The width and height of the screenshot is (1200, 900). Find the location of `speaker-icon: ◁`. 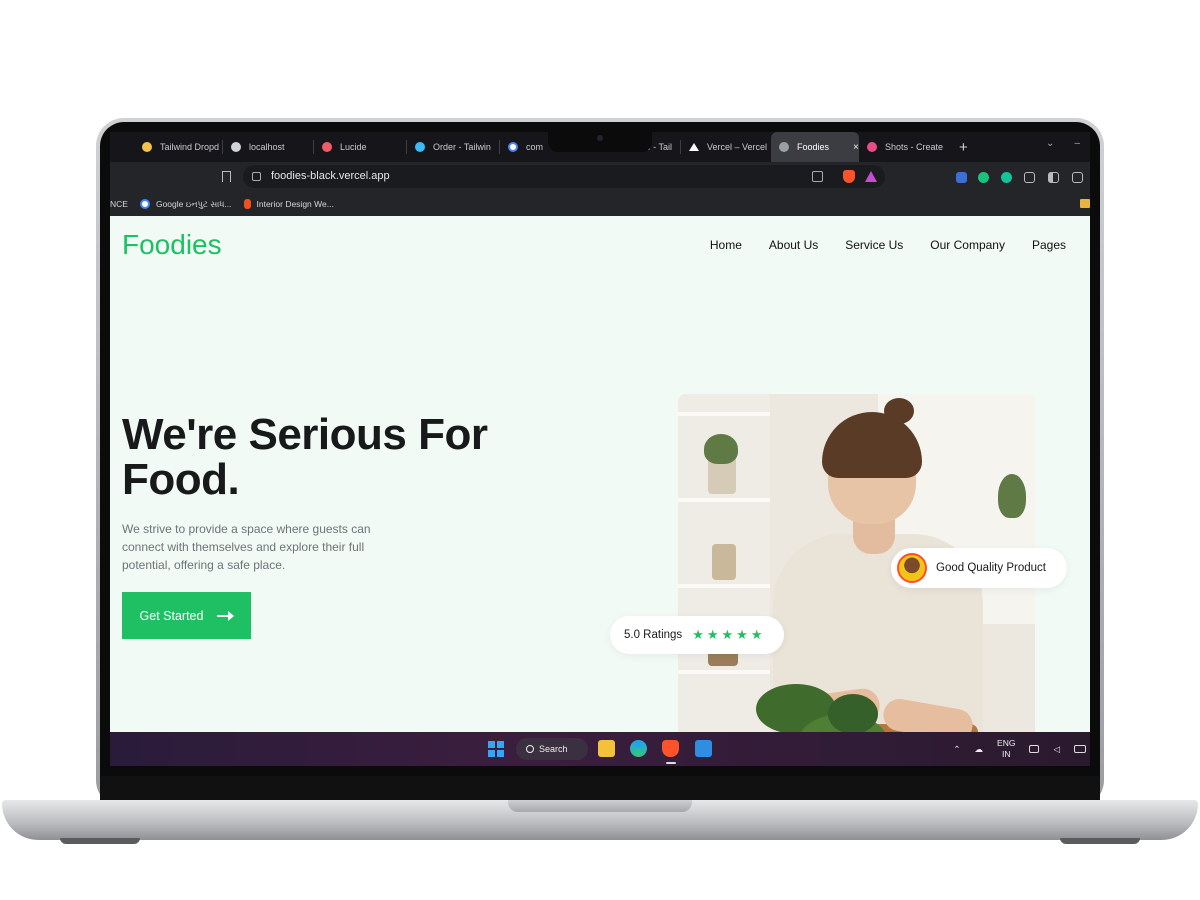

speaker-icon: ◁ is located at coordinates (1056, 749).